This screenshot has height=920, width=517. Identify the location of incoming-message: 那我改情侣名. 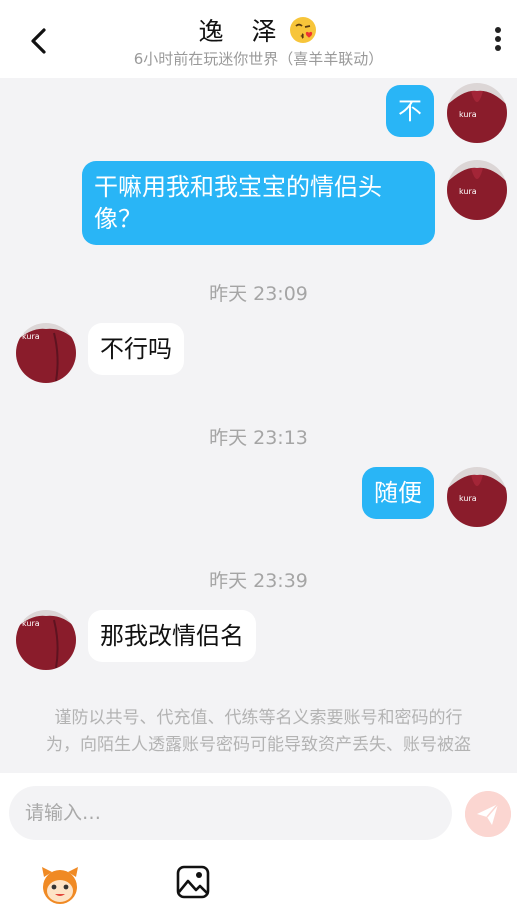
(172, 636).